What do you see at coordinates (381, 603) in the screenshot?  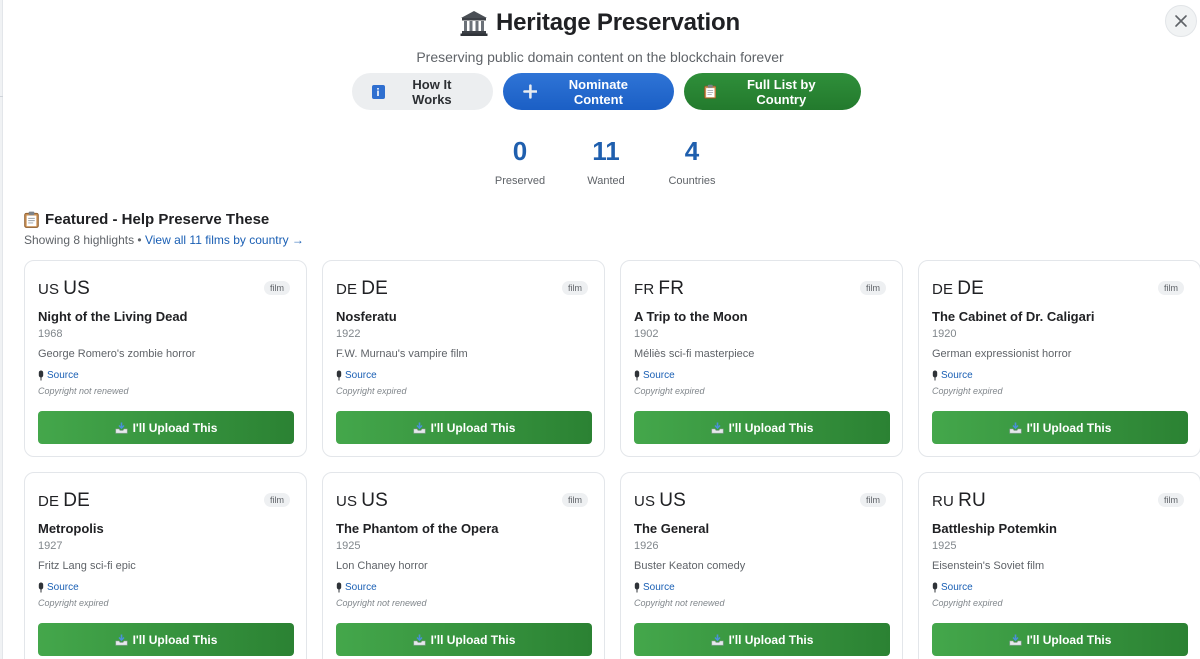 I see `copyright-status: Copyright not renewed` at bounding box center [381, 603].